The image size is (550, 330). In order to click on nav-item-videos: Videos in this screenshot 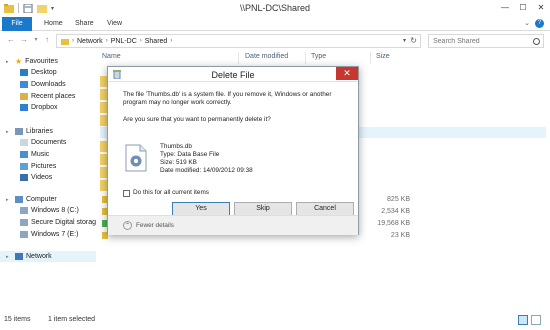, I will do `click(36, 177)`.